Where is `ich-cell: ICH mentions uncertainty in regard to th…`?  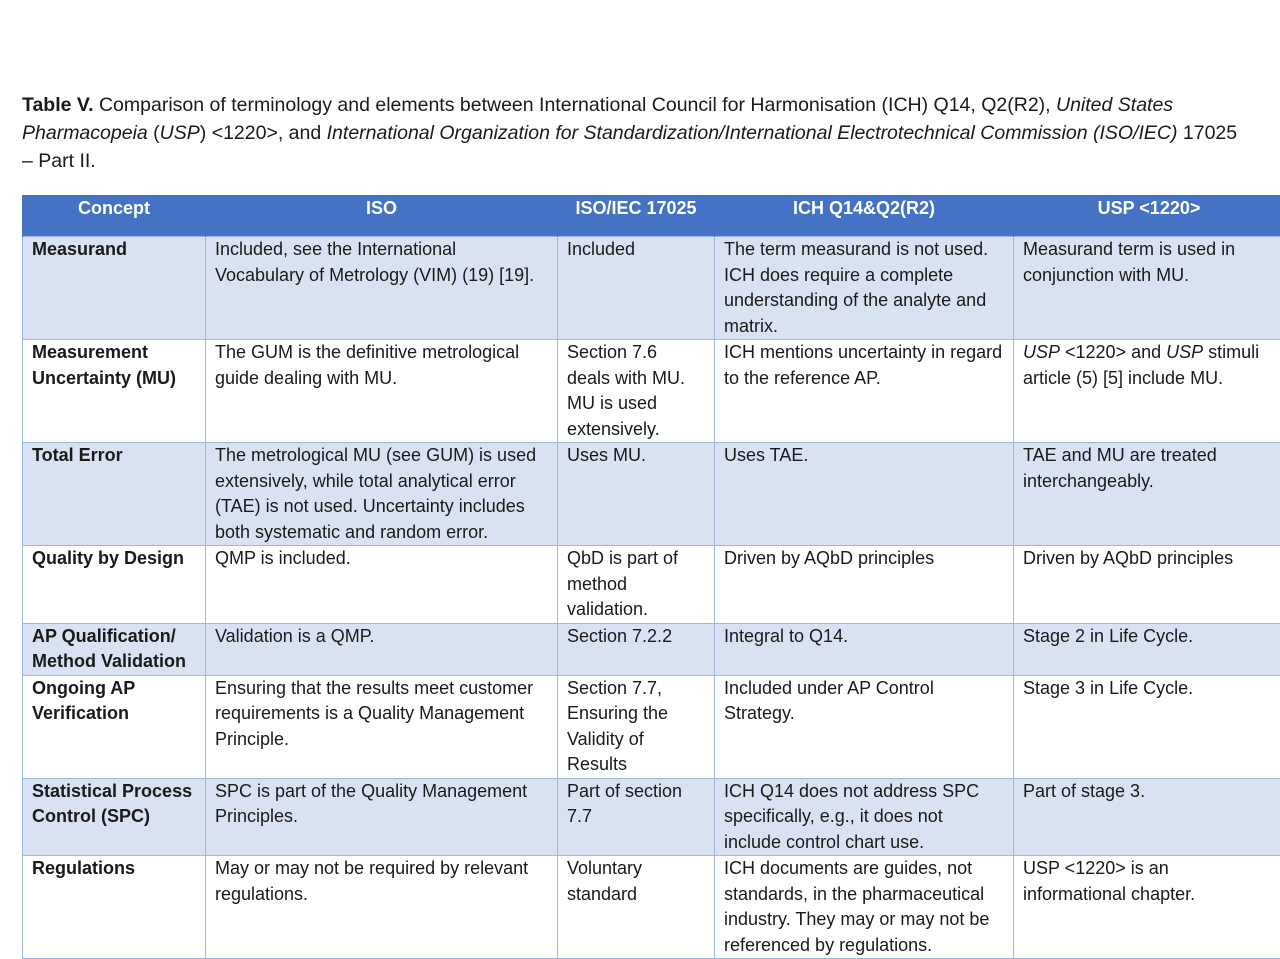
ich-cell: ICH mentions uncertainty in regard to th… is located at coordinates (864, 391).